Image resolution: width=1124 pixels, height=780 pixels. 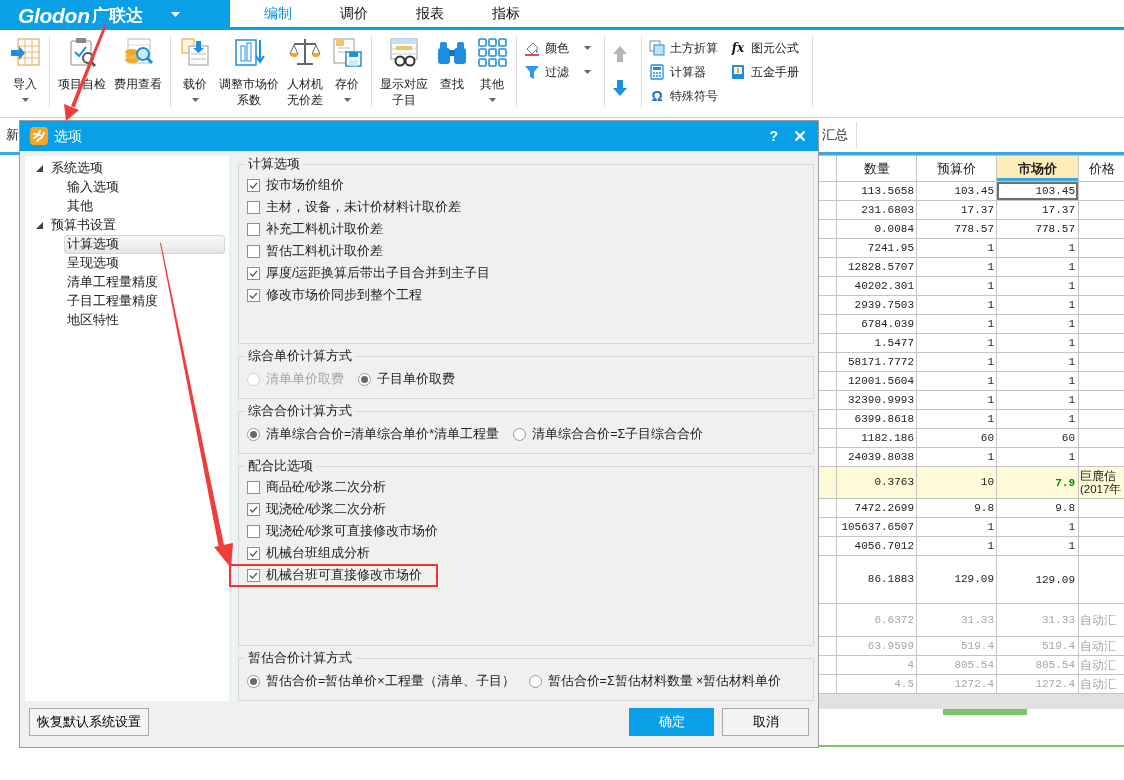 What do you see at coordinates (138, 64) in the screenshot?
I see `ribbon-button: 费用查看` at bounding box center [138, 64].